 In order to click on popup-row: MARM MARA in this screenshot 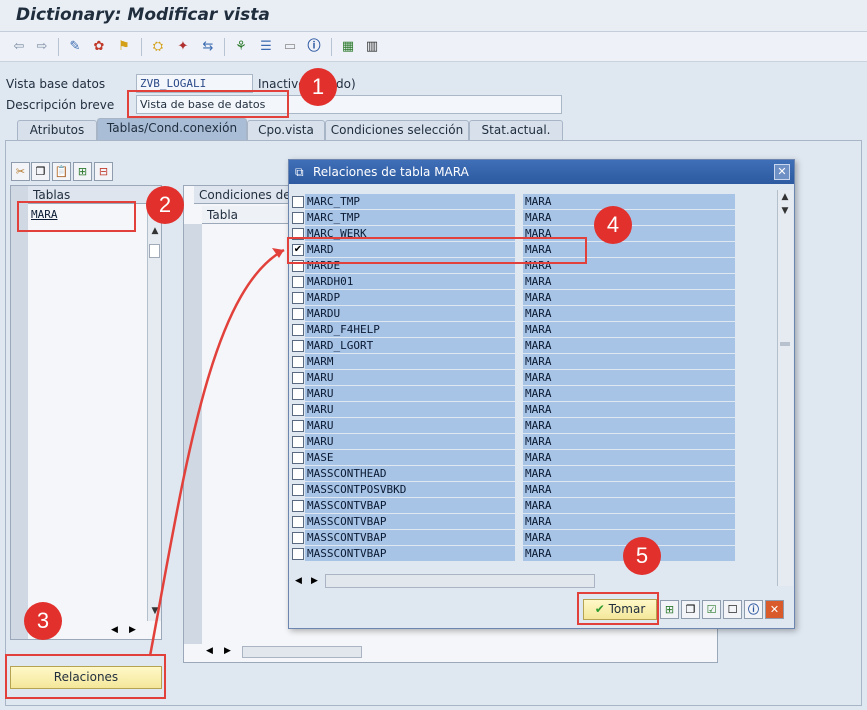, I will do `click(529, 362)`.